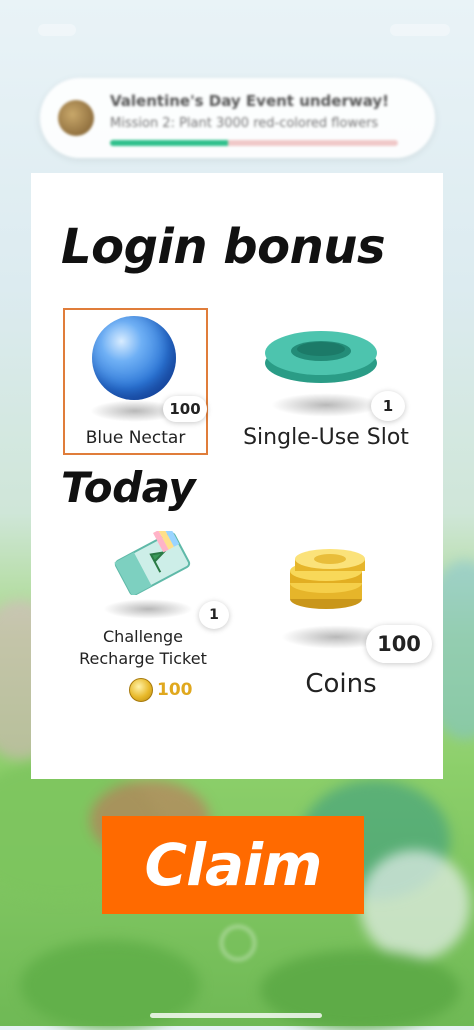 Image resolution: width=474 pixels, height=1030 pixels. Describe the element at coordinates (236, 1015) in the screenshot. I see `home-indicator` at that location.